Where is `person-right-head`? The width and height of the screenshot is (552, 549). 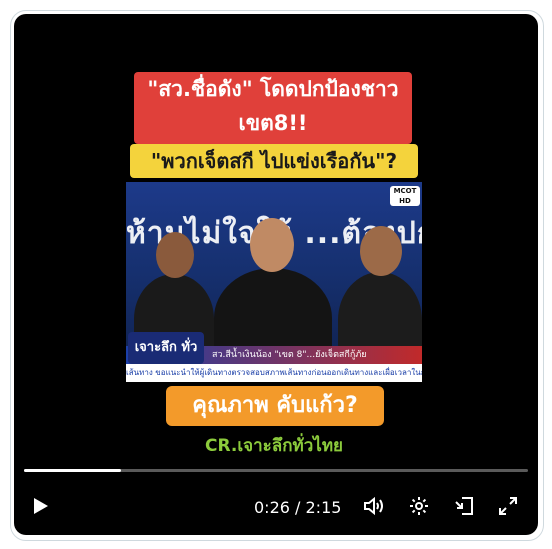
person-right-head is located at coordinates (381, 251).